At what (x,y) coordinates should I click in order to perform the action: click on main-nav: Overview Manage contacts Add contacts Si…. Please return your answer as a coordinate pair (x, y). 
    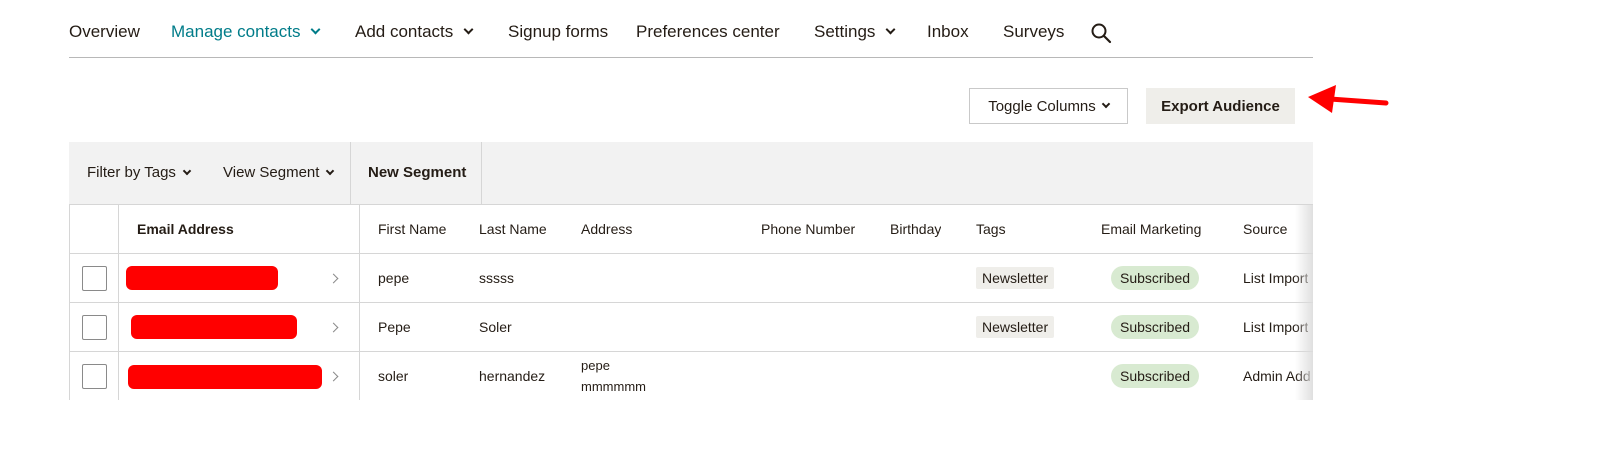
    Looking at the image, I should click on (691, 29).